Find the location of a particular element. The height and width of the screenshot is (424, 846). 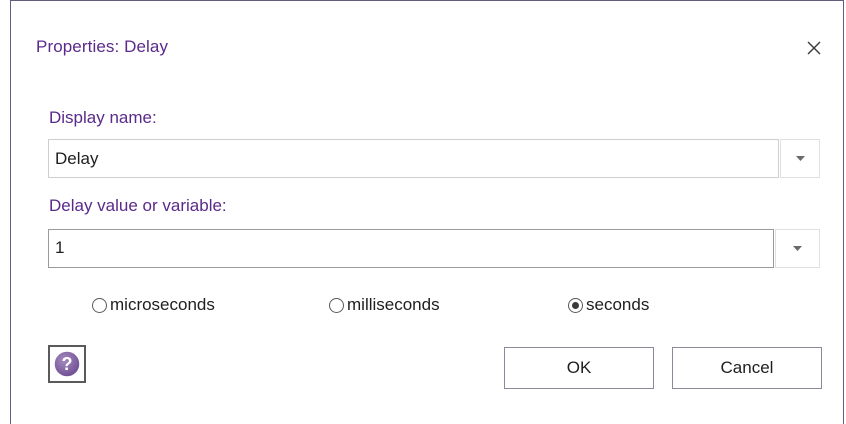

close-icon is located at coordinates (814, 48).